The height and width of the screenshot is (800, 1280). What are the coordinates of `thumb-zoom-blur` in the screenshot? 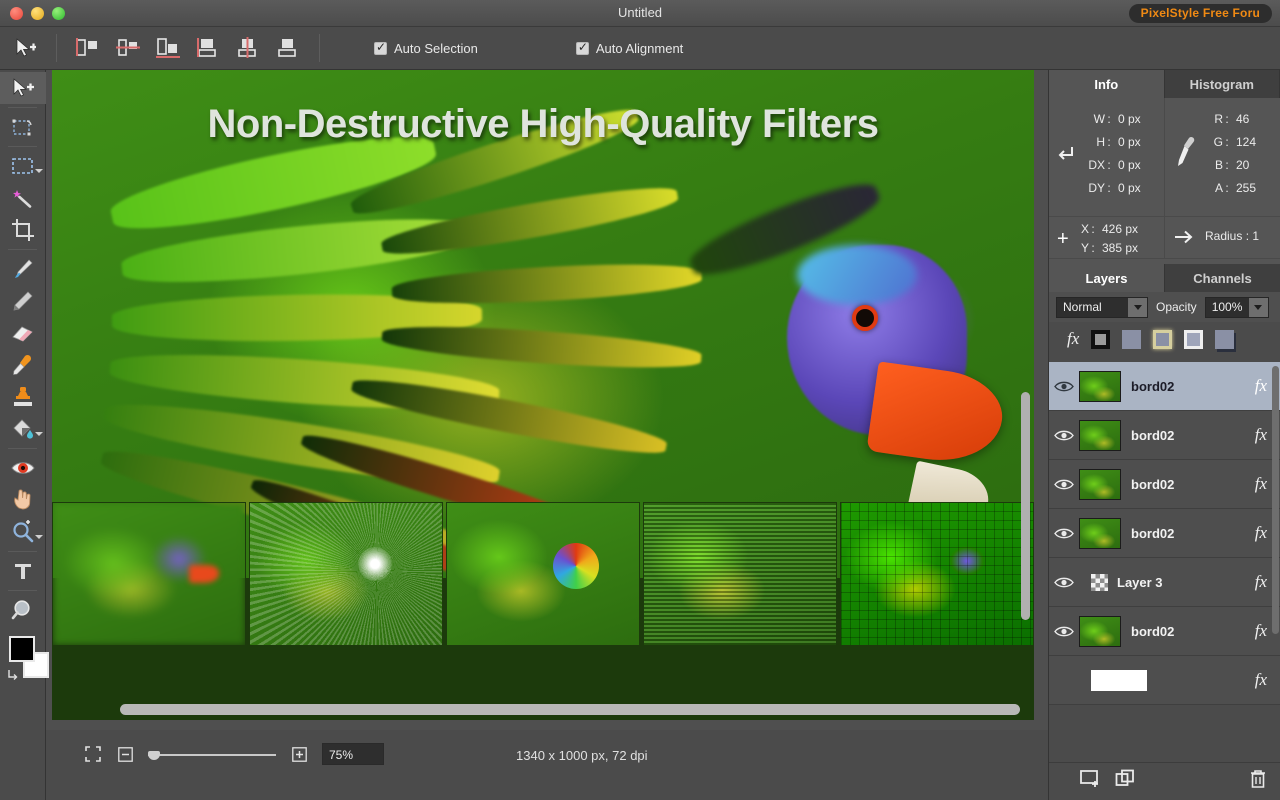 It's located at (346, 574).